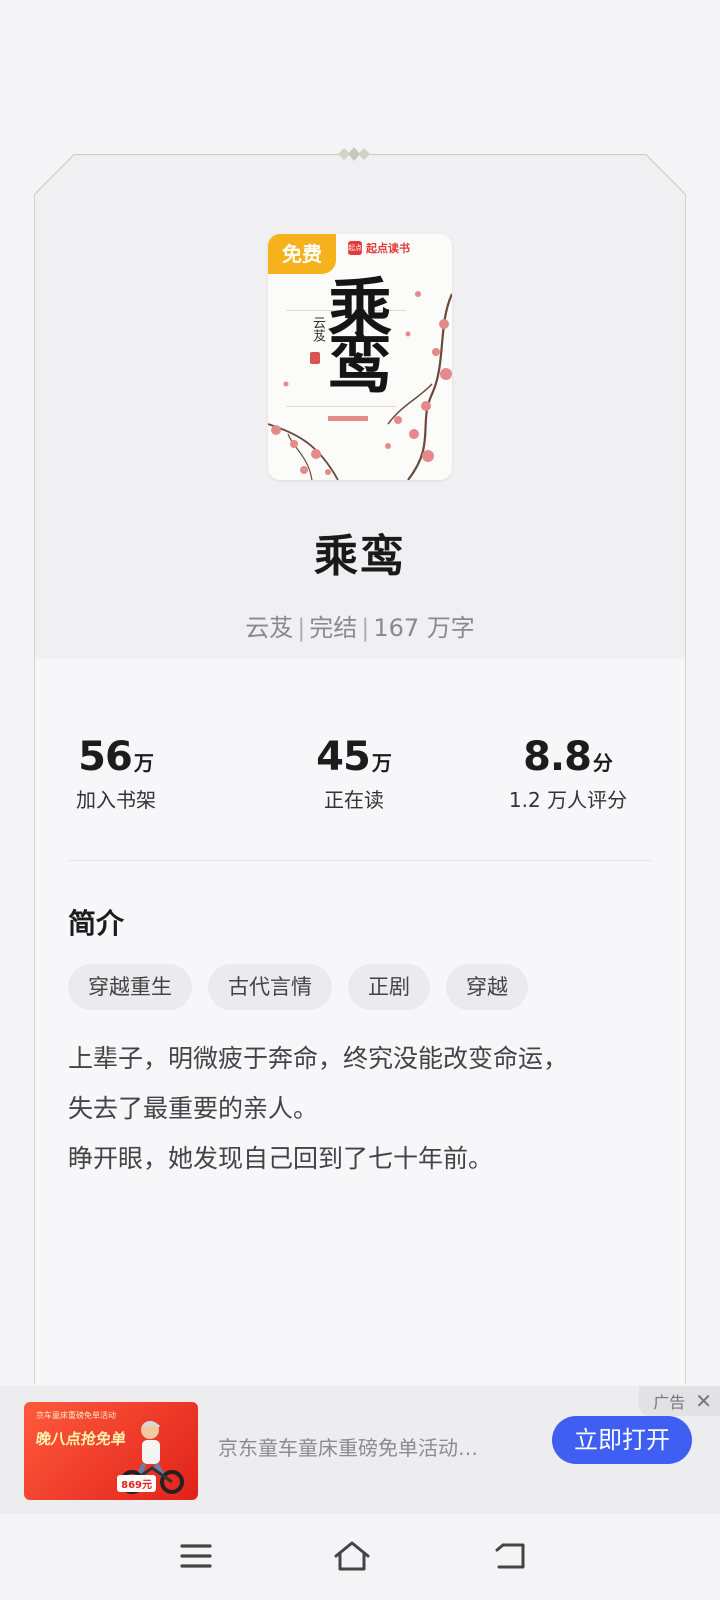  I want to click on stat-rating: 8.8 分 1.2 万人评分, so click(568, 773).